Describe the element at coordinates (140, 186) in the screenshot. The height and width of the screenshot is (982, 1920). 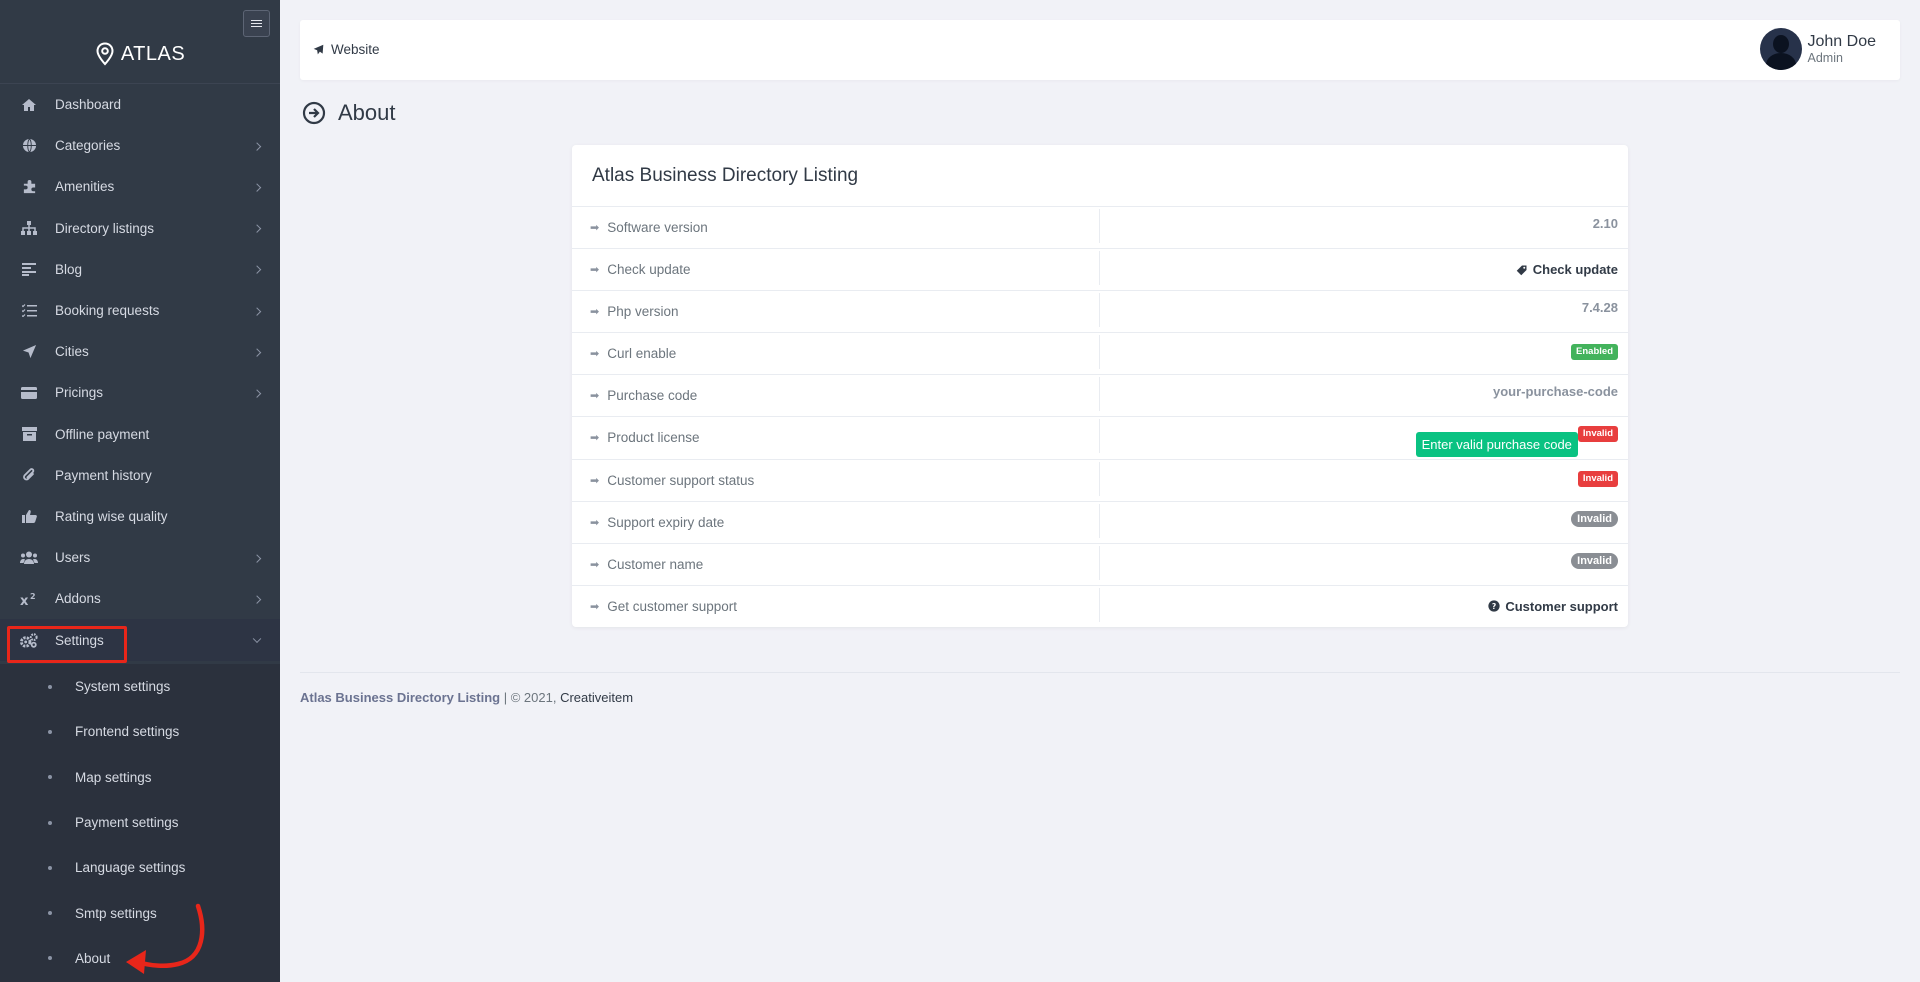
I see `sidebar-item-amenities: Amenities` at that location.